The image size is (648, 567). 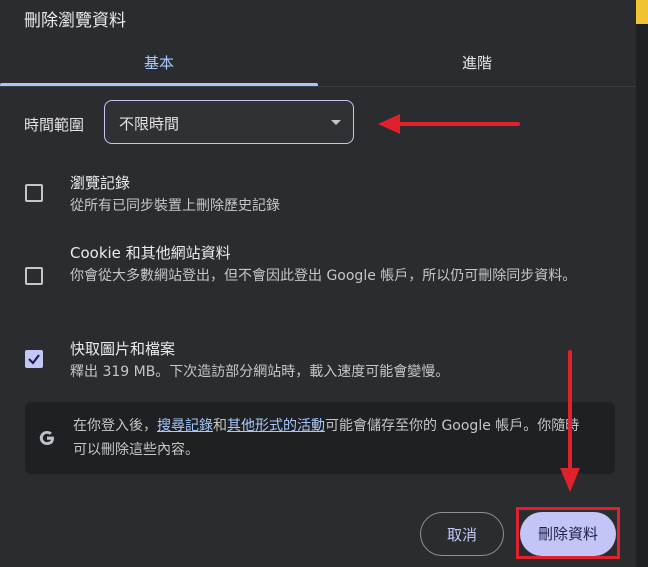 What do you see at coordinates (462, 534) in the screenshot?
I see `cancel-button: 取消` at bounding box center [462, 534].